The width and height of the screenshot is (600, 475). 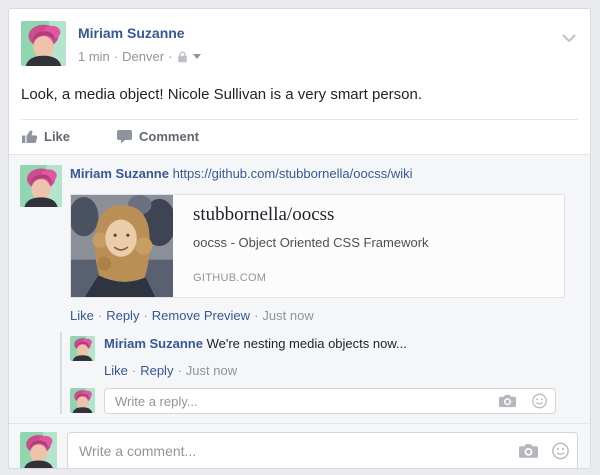 What do you see at coordinates (299, 37) in the screenshot?
I see `post-header: Miriam Suzanne 1 min · Denver ·` at bounding box center [299, 37].